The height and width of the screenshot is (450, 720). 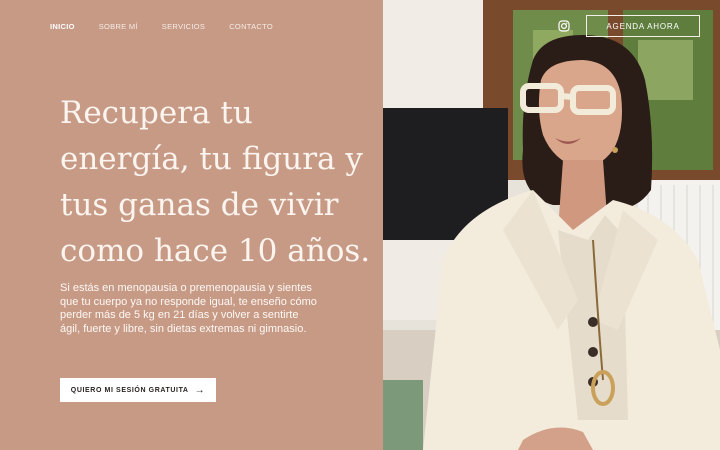 What do you see at coordinates (118, 26) in the screenshot?
I see `nav-link-sobre-mi: SOBRE MÍ` at bounding box center [118, 26].